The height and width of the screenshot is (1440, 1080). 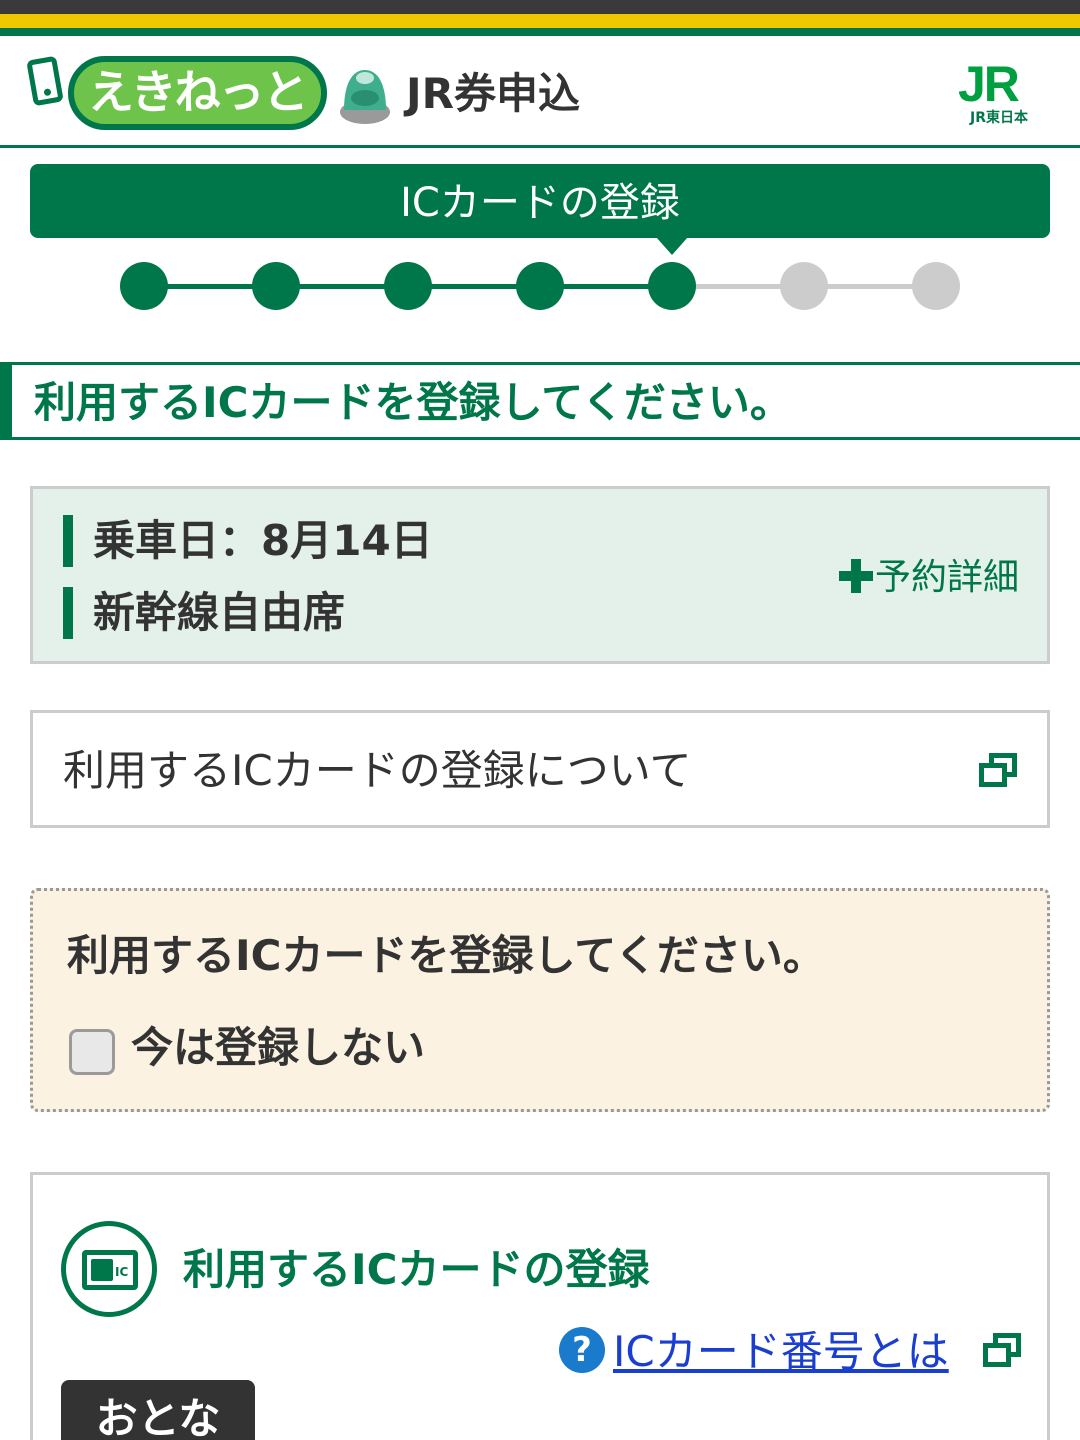 I want to click on registration-notice: 利用するICカードを登録してください。 今は登録しない, so click(x=540, y=1000).